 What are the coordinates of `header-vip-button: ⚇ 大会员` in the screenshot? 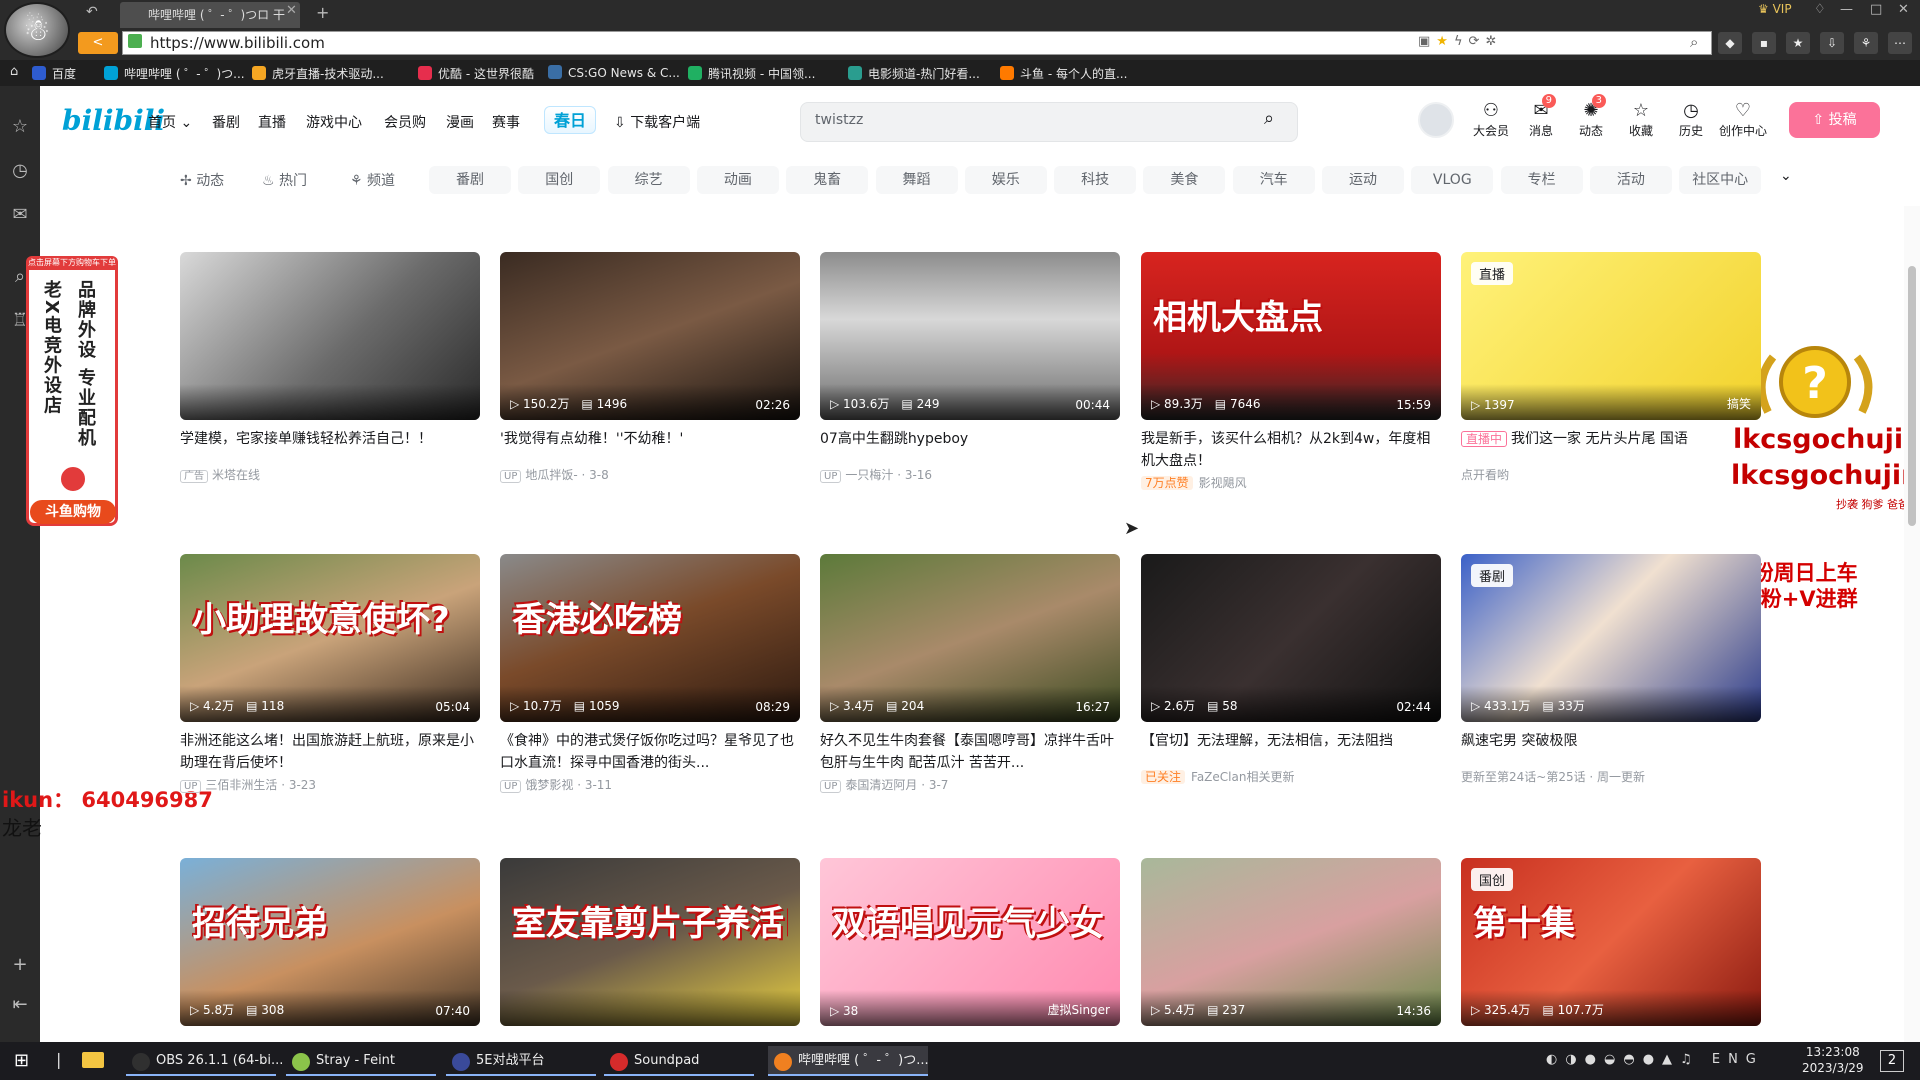 It's located at (1491, 119).